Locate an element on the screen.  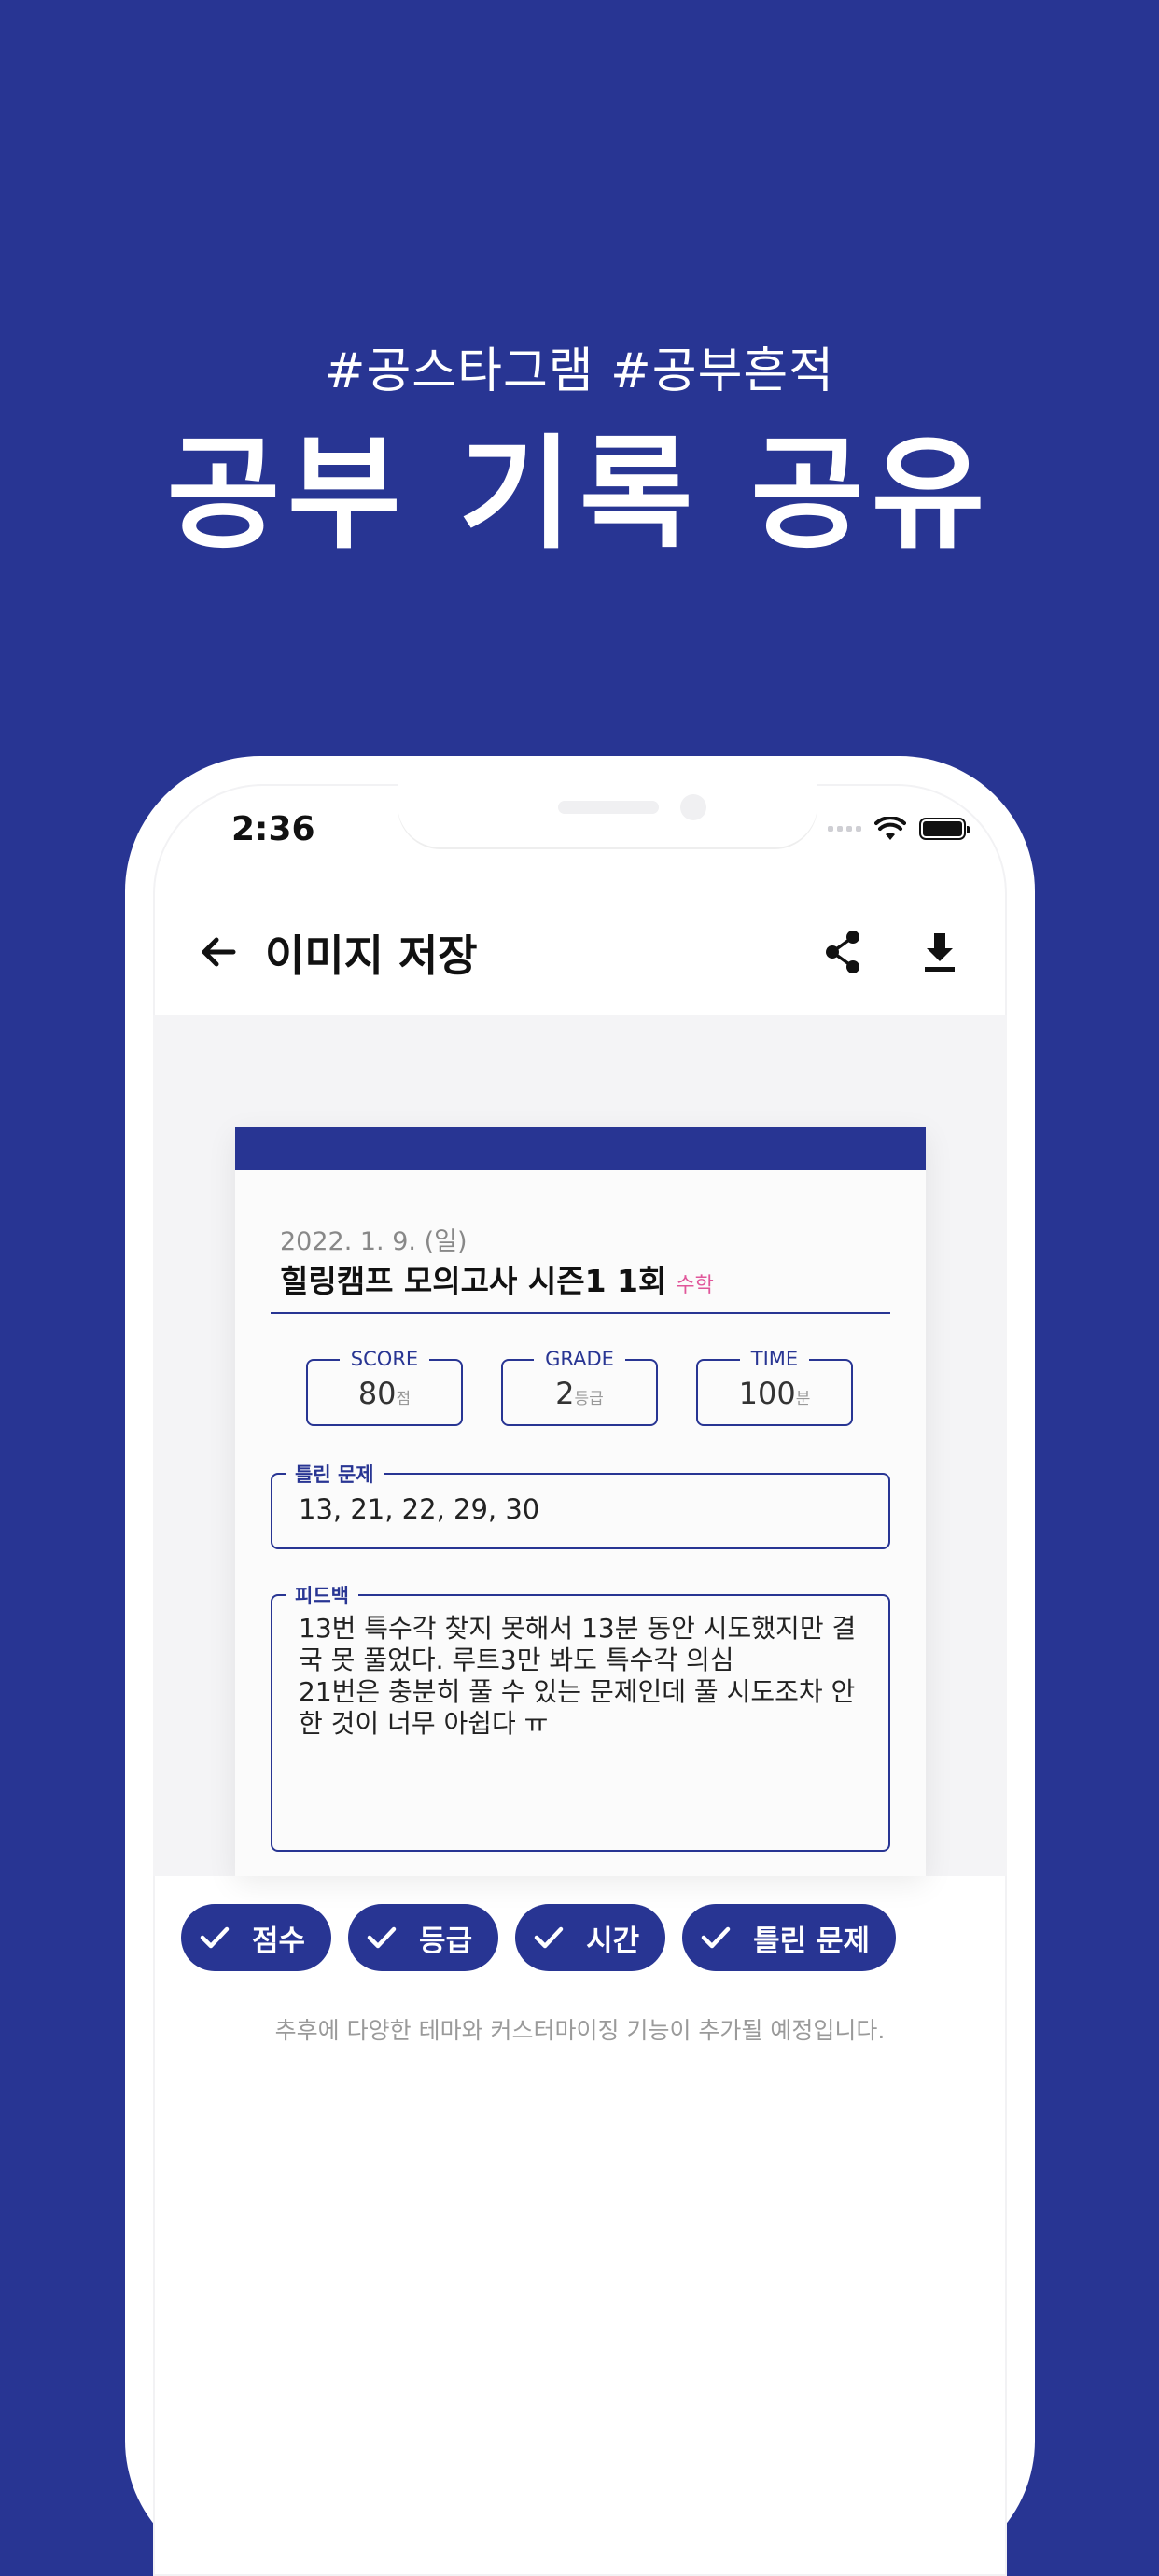
feedback-label: 피드백 is located at coordinates (322, 1595).